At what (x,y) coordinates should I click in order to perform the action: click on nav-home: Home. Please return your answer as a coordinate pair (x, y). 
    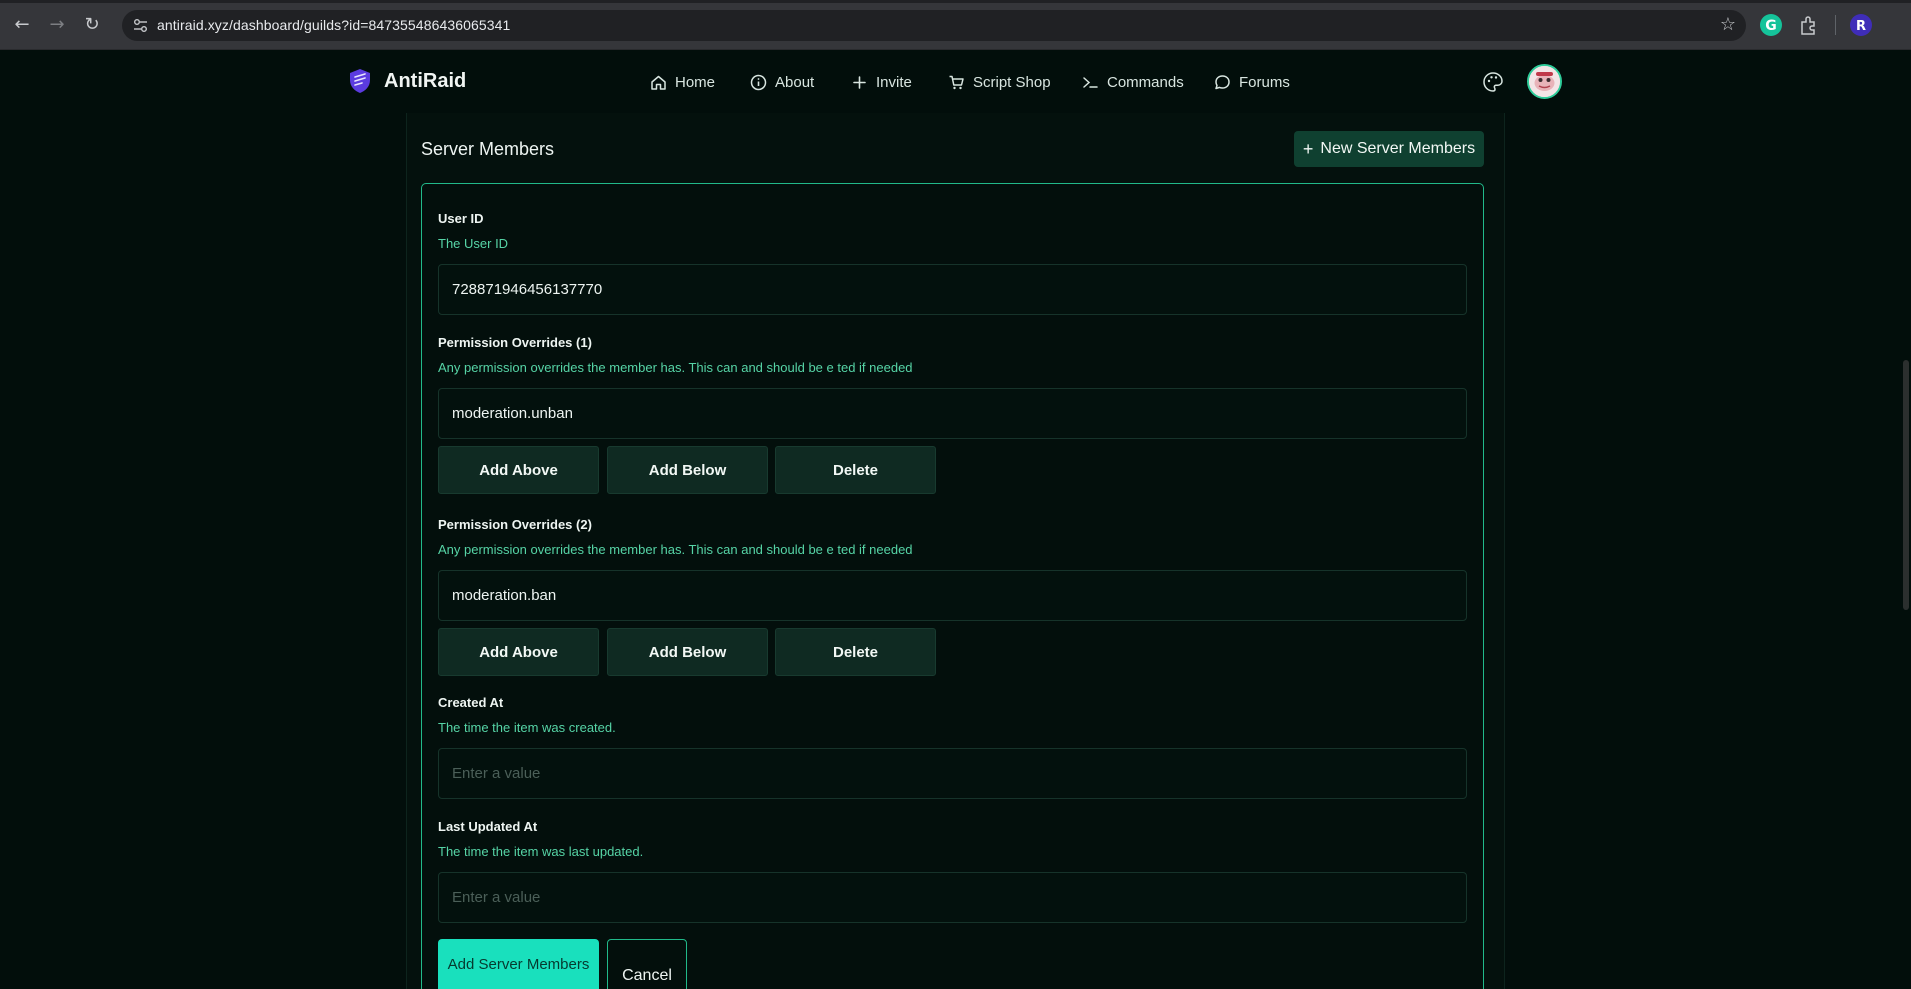
    Looking at the image, I should click on (682, 82).